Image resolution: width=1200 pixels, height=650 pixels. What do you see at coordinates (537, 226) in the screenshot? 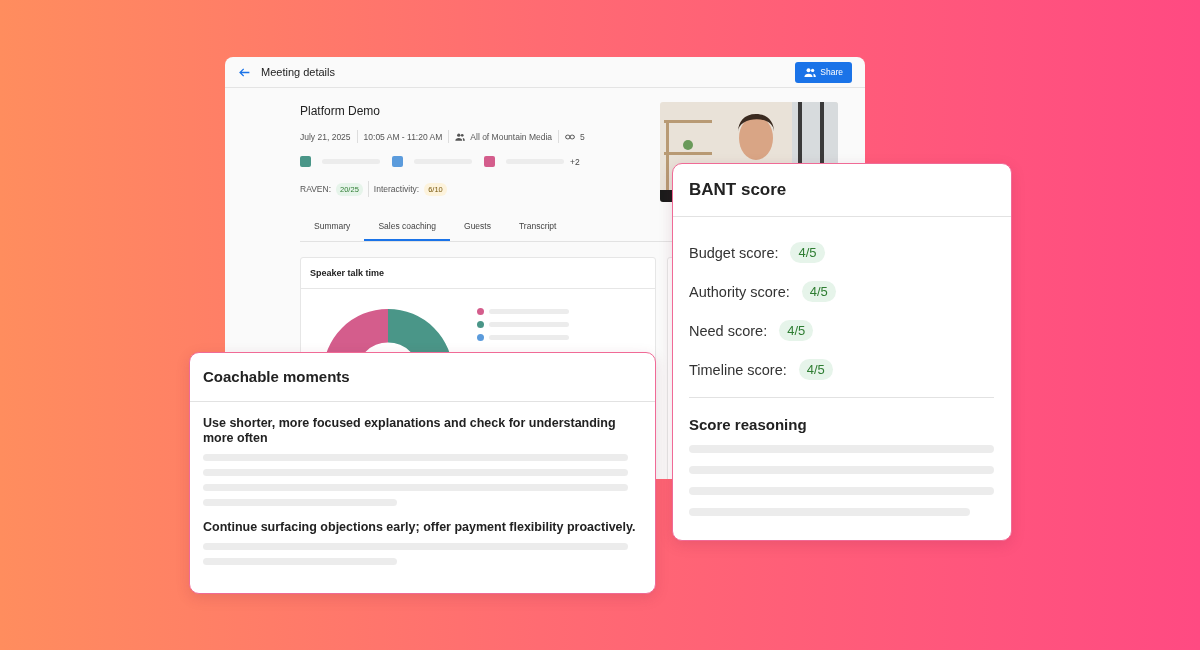
I see `tab: Transcript` at bounding box center [537, 226].